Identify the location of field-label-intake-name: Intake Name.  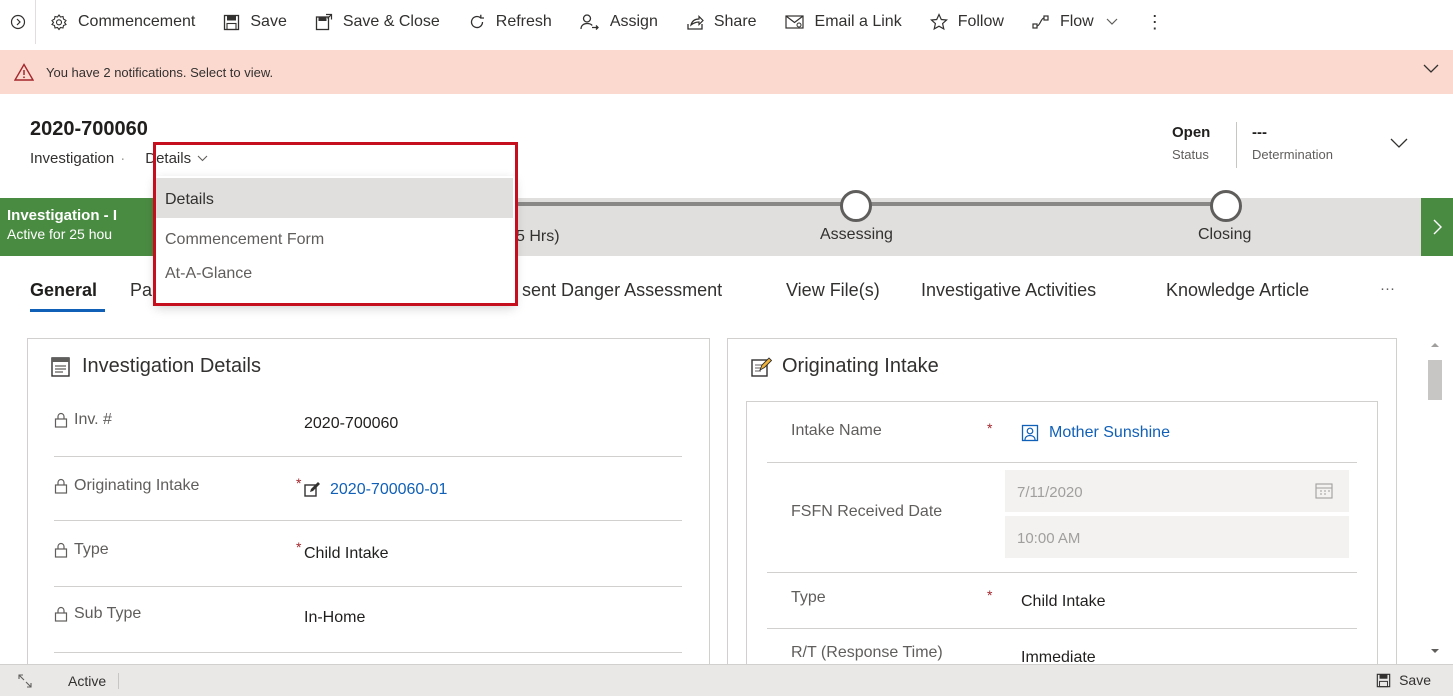
(836, 430).